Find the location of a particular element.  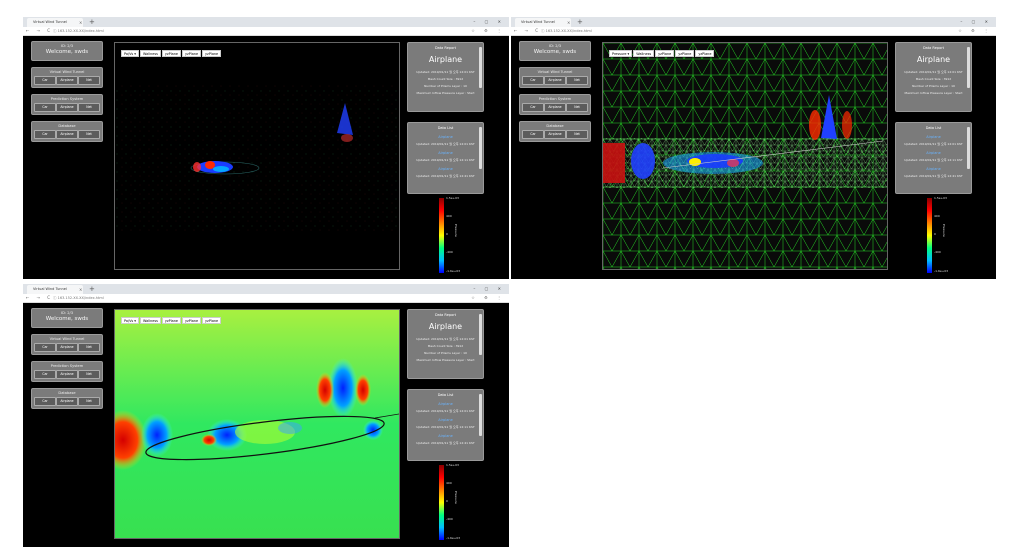

address-bar: ← → C ⓘ 163.152.XX.XX/index.html ☆ ⚙ ⋮ is located at coordinates (266, 298).